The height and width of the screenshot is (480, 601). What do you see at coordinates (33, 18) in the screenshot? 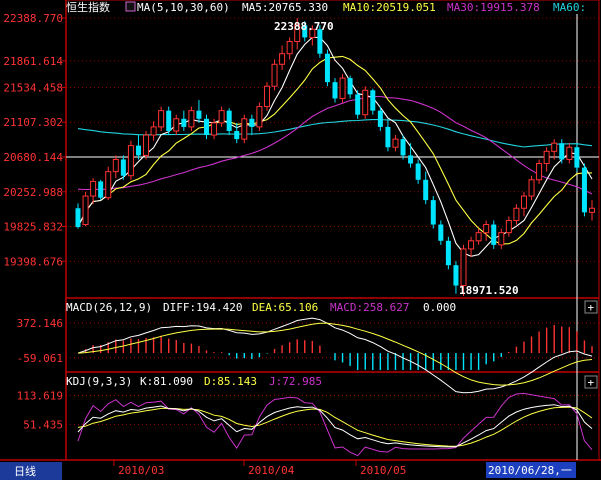
I see `y-tick-label: 22388.770` at bounding box center [33, 18].